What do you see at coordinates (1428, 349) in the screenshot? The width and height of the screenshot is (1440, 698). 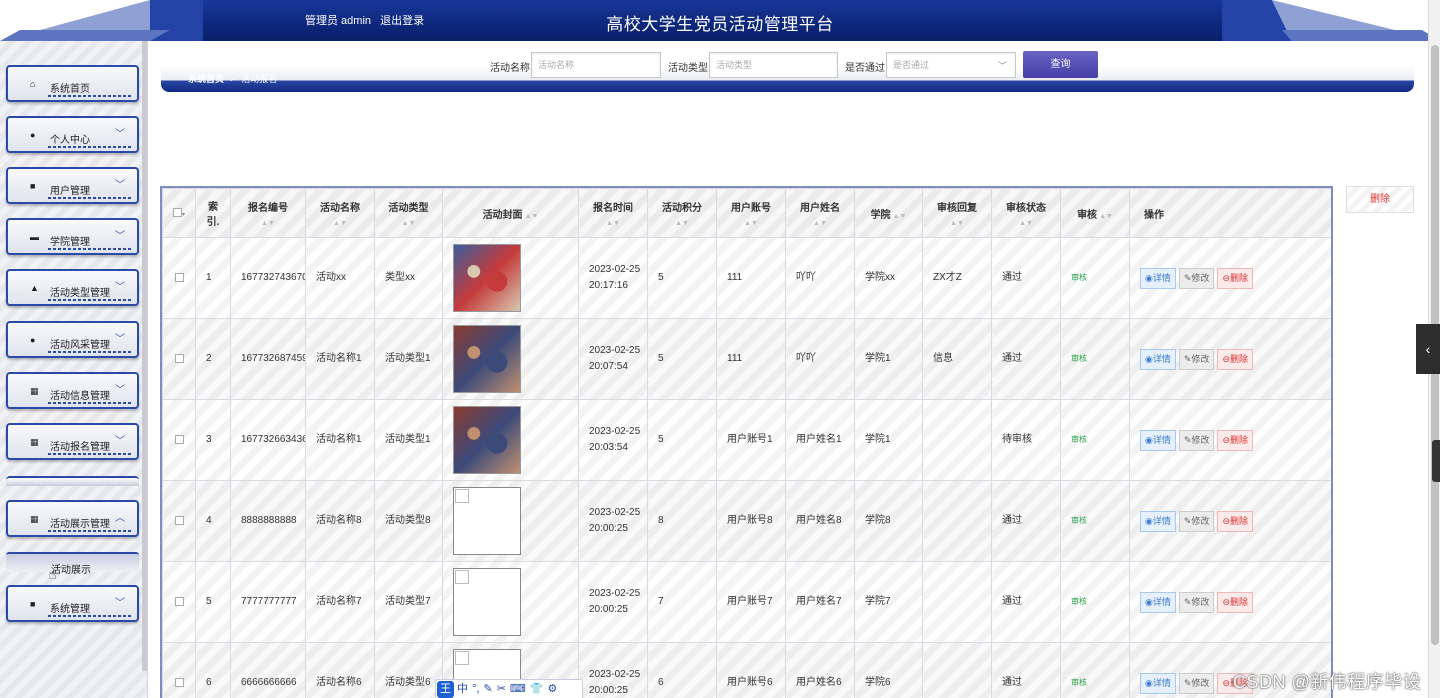 I see `chevron-left-icon: ‹` at bounding box center [1428, 349].